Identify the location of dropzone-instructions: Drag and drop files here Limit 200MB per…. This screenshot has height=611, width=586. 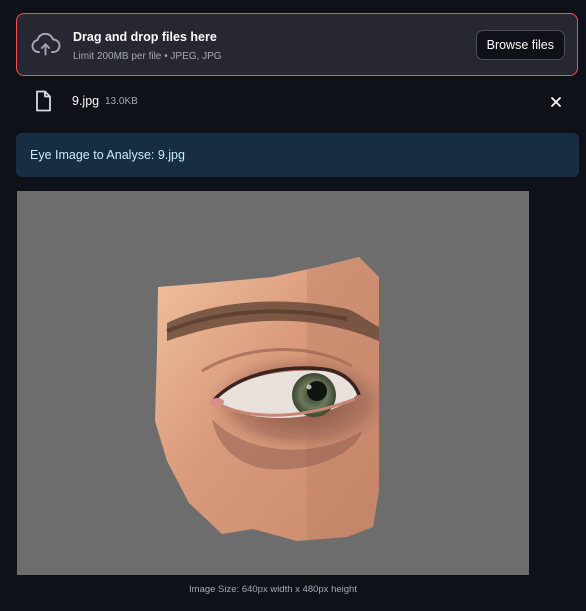
(147, 46).